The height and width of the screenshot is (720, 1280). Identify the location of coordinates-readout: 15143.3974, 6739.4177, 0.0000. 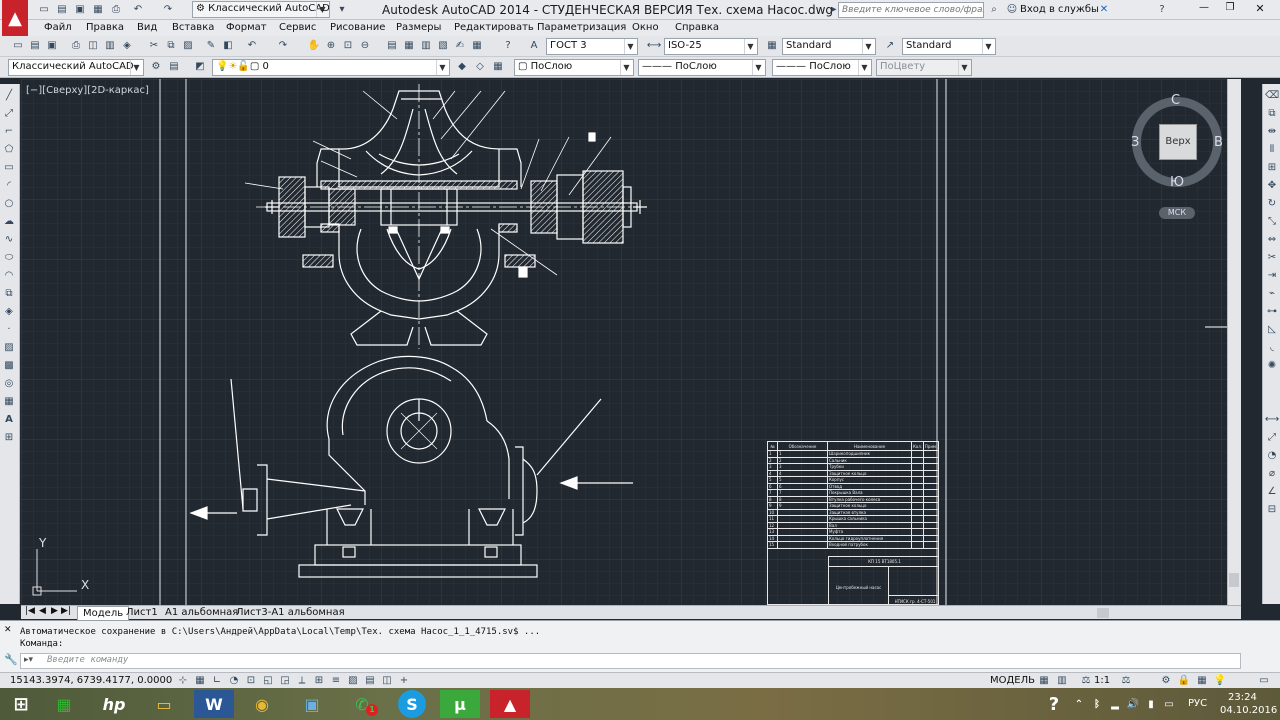
(91, 680).